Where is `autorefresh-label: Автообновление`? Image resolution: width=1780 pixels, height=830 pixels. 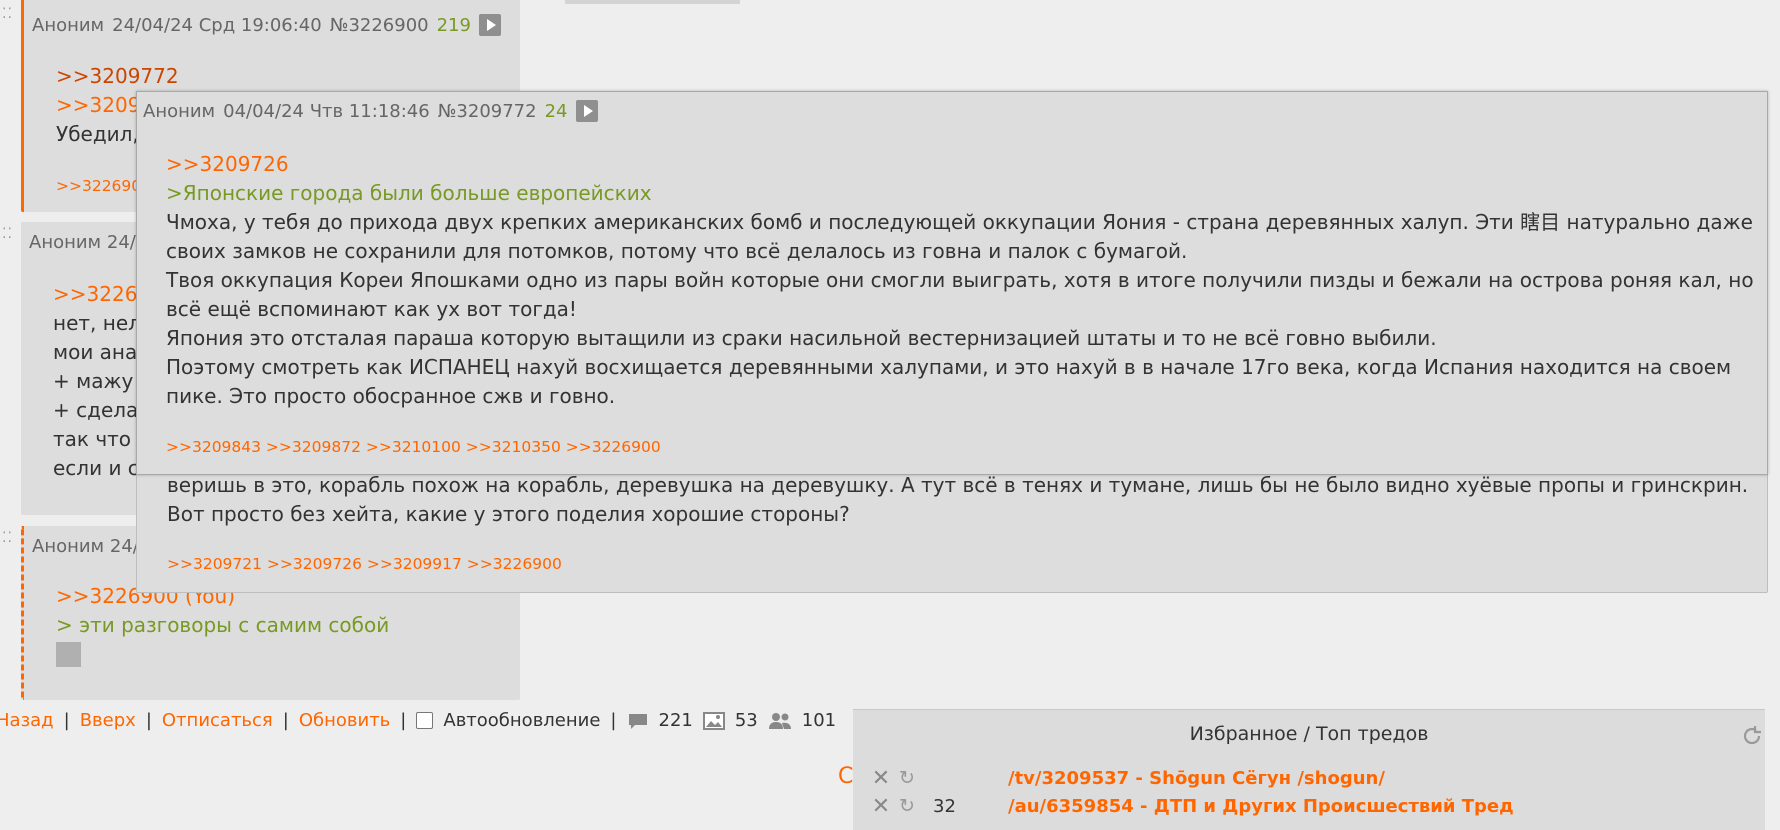
autorefresh-label: Автообновление is located at coordinates (521, 720).